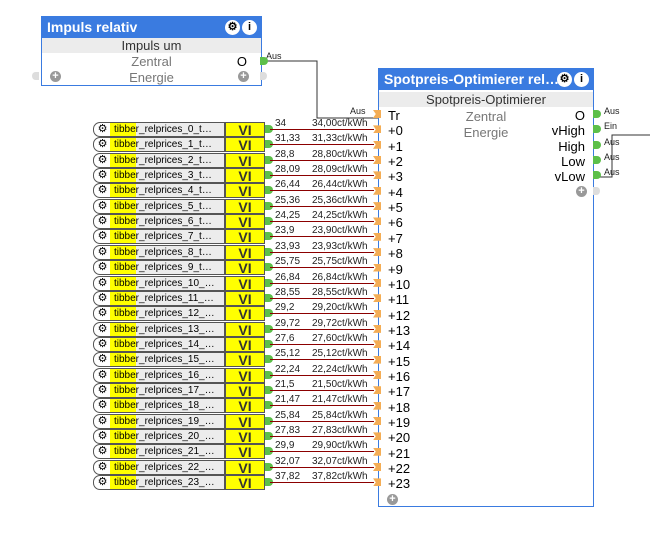 The image size is (650, 533). What do you see at coordinates (179, 252) in the screenshot?
I see `price-input-row: ⚙ tibber_relprices_8_t… VI` at bounding box center [179, 252].